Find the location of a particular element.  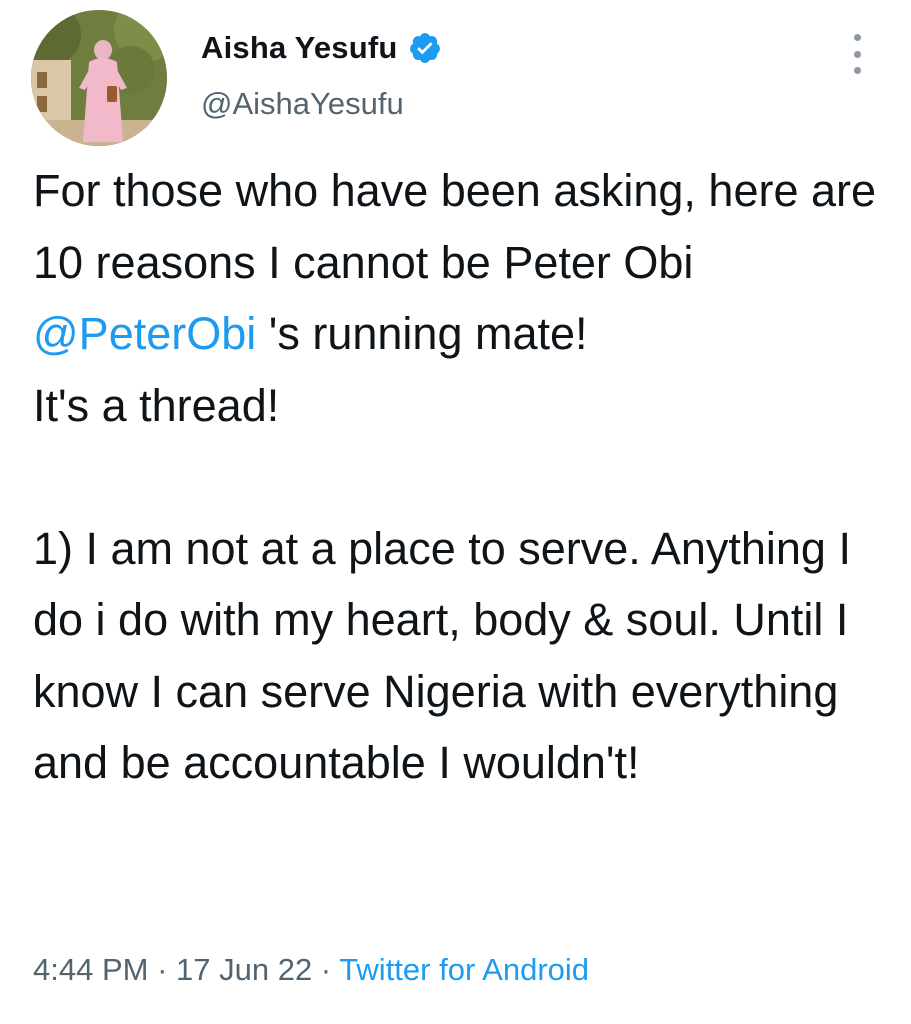

more-options-icon is located at coordinates (857, 54).